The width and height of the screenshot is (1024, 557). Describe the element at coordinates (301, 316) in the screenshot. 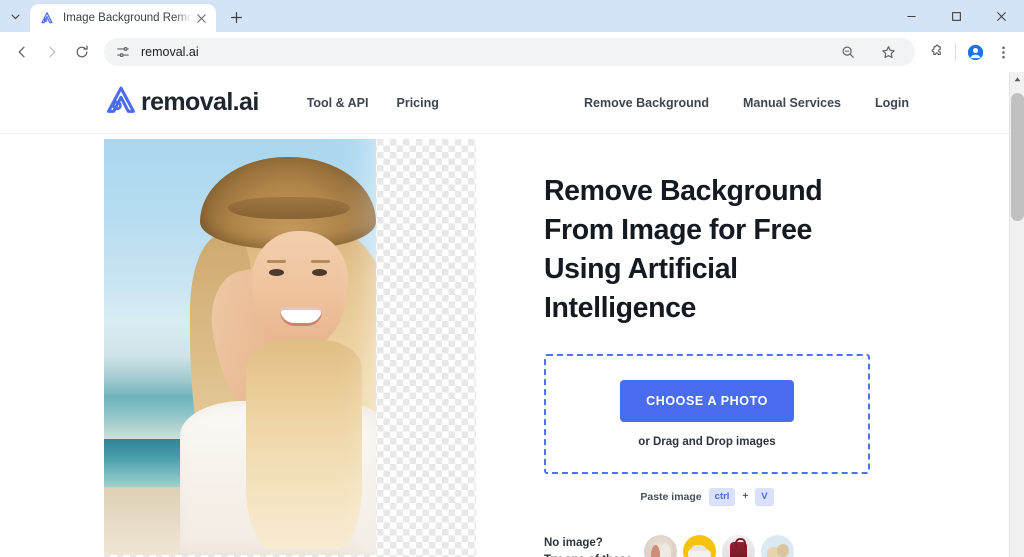

I see `smiling-mouth` at that location.